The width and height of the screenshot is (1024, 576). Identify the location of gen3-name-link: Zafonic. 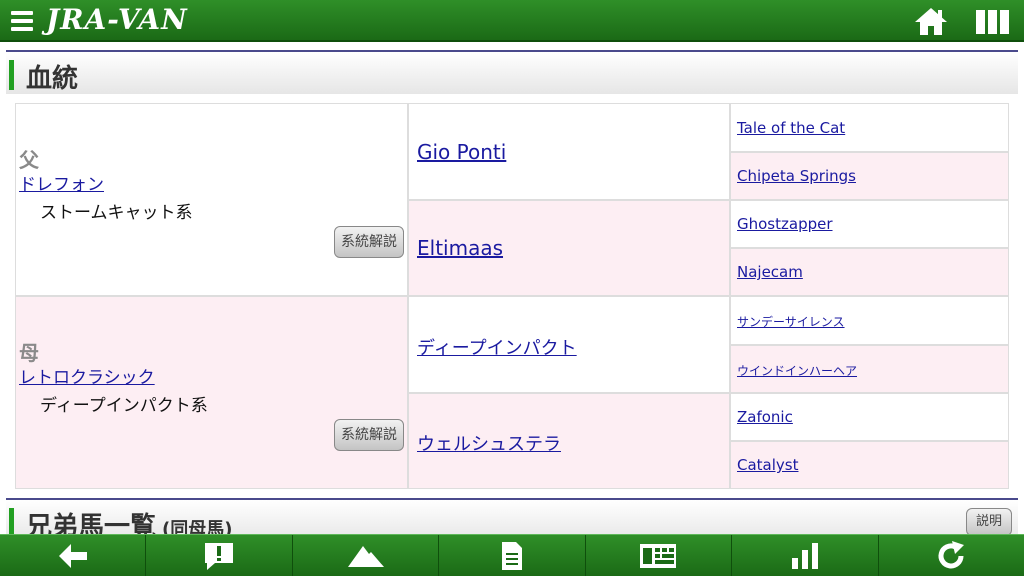
(765, 417).